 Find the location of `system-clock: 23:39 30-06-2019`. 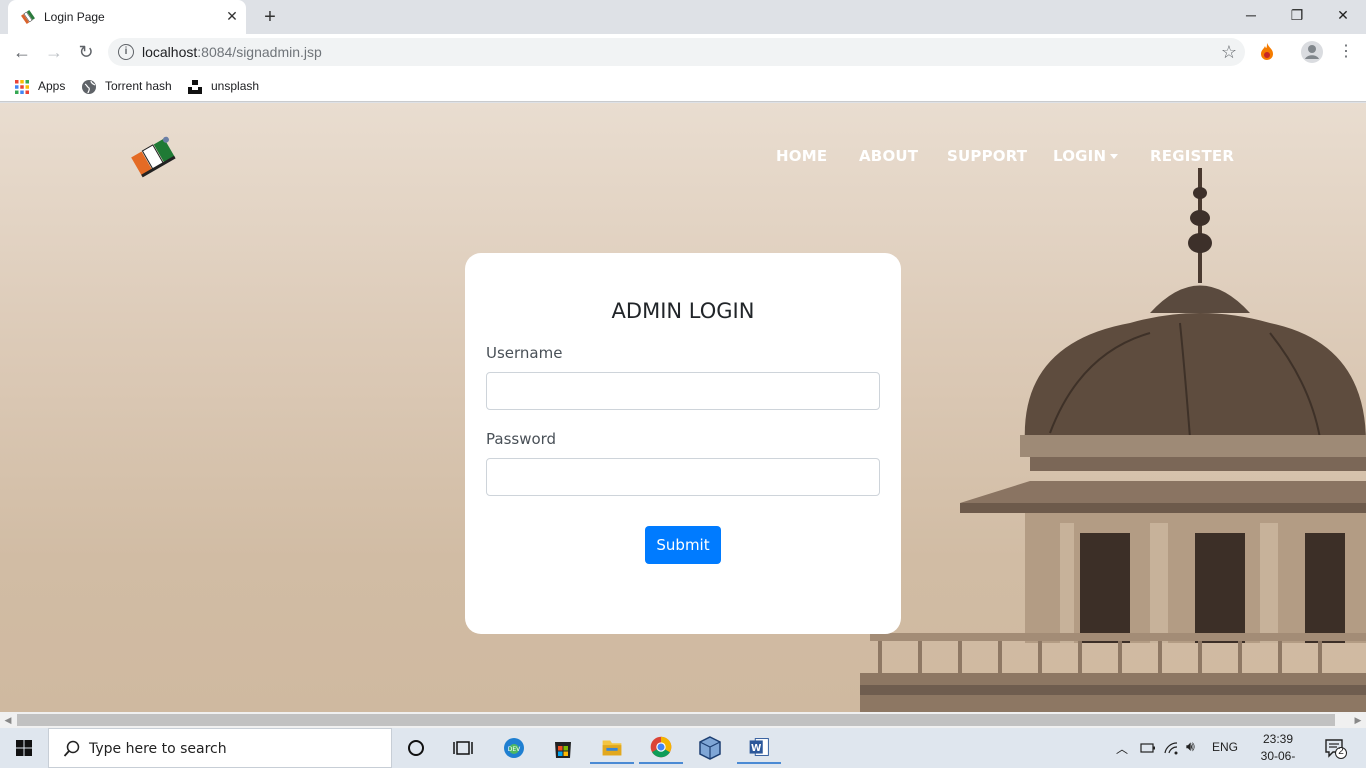

system-clock: 23:39 30-06-2019 is located at coordinates (1278, 749).